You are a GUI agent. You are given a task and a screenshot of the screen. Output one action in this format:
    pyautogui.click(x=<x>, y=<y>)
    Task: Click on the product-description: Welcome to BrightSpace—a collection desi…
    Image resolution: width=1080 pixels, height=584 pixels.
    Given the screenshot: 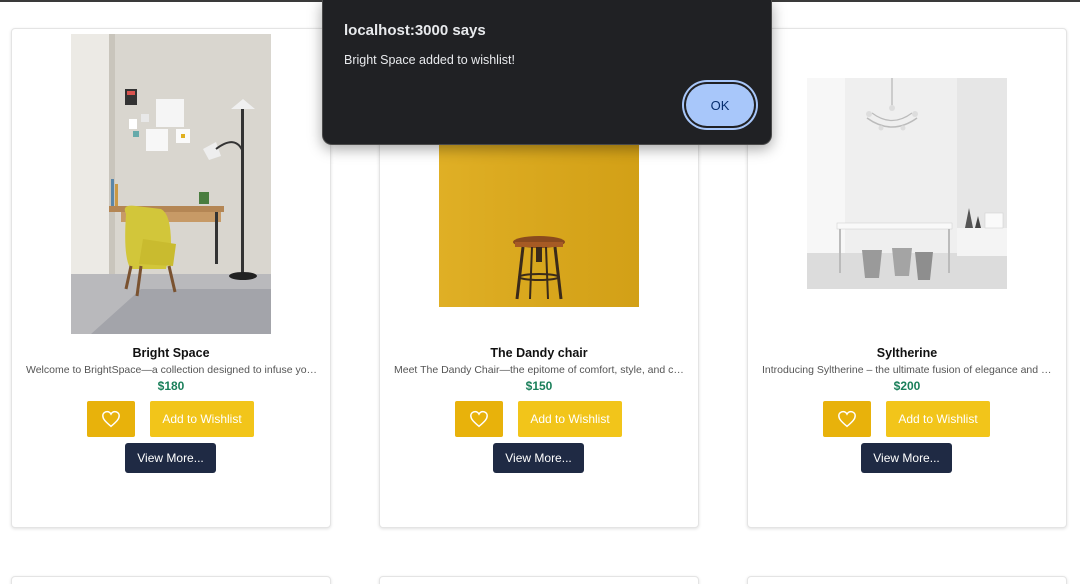 What is the action you would take?
    pyautogui.click(x=172, y=370)
    